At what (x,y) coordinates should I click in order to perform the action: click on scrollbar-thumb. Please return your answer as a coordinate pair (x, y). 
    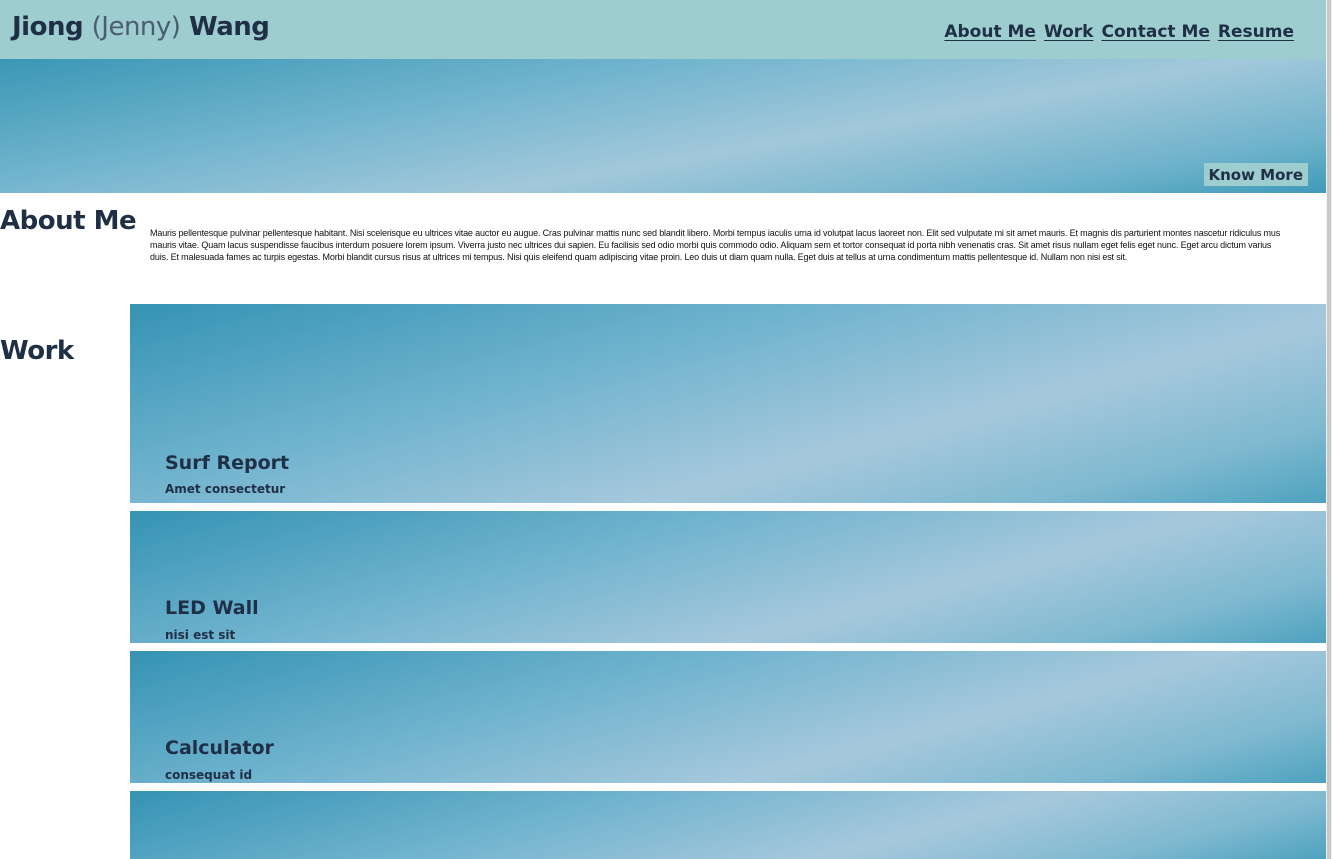
    Looking at the image, I should click on (1329, 429).